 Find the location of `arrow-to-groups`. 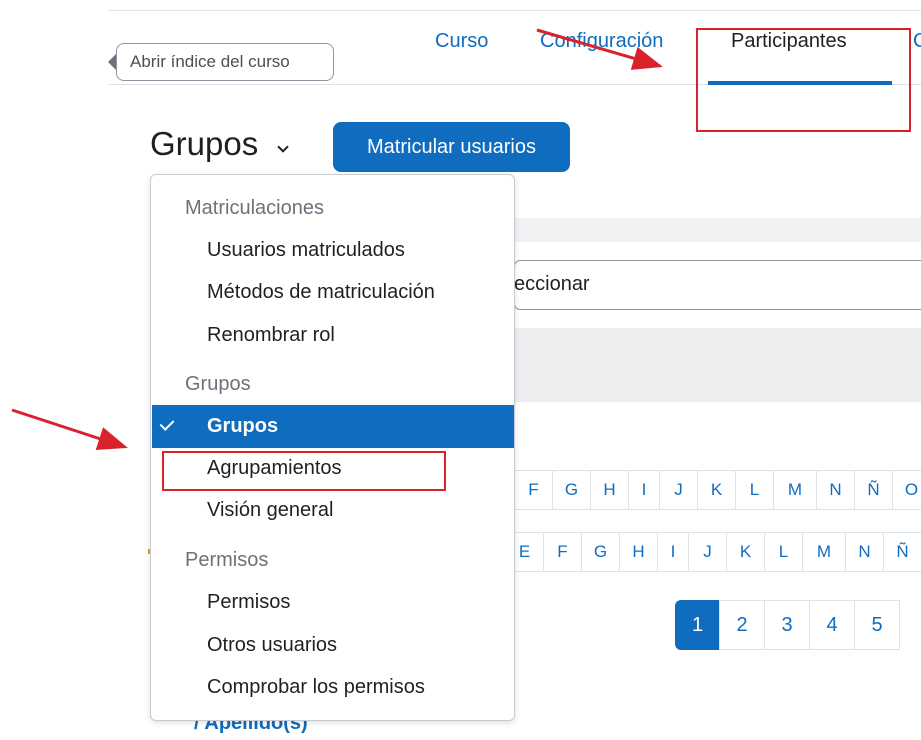

arrow-to-groups is located at coordinates (69, 429).